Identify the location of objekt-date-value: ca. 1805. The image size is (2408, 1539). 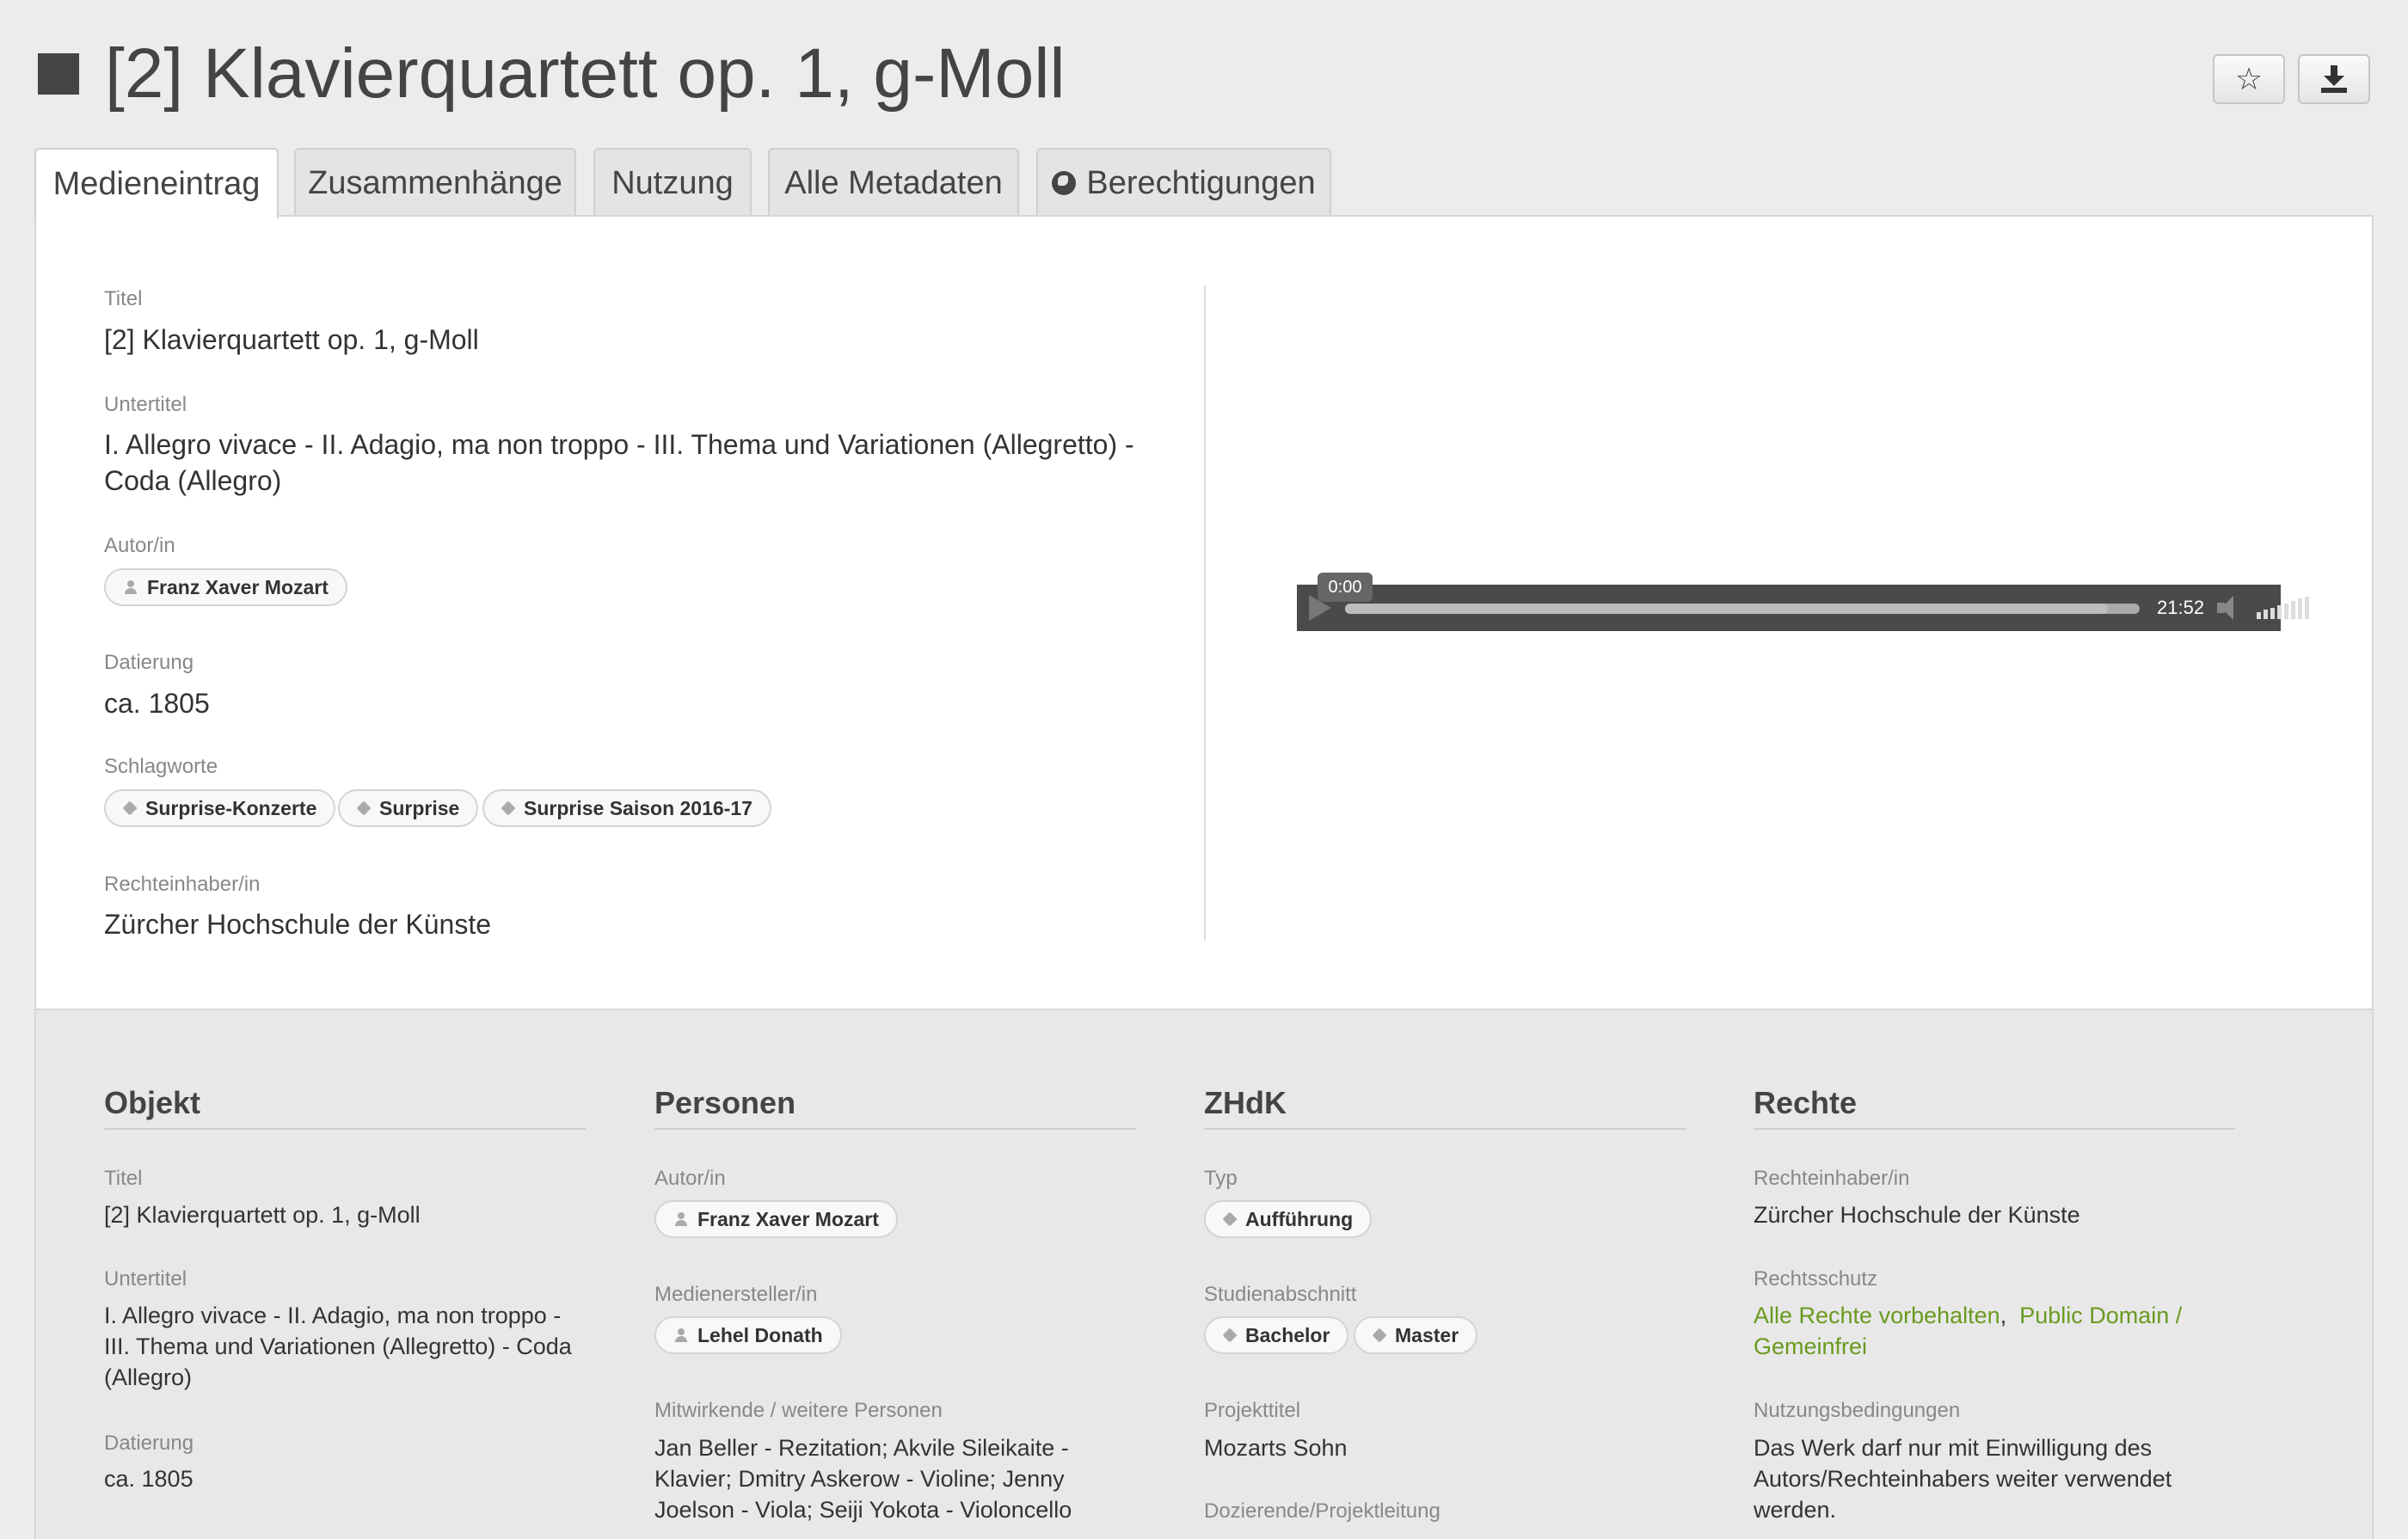
(149, 1479).